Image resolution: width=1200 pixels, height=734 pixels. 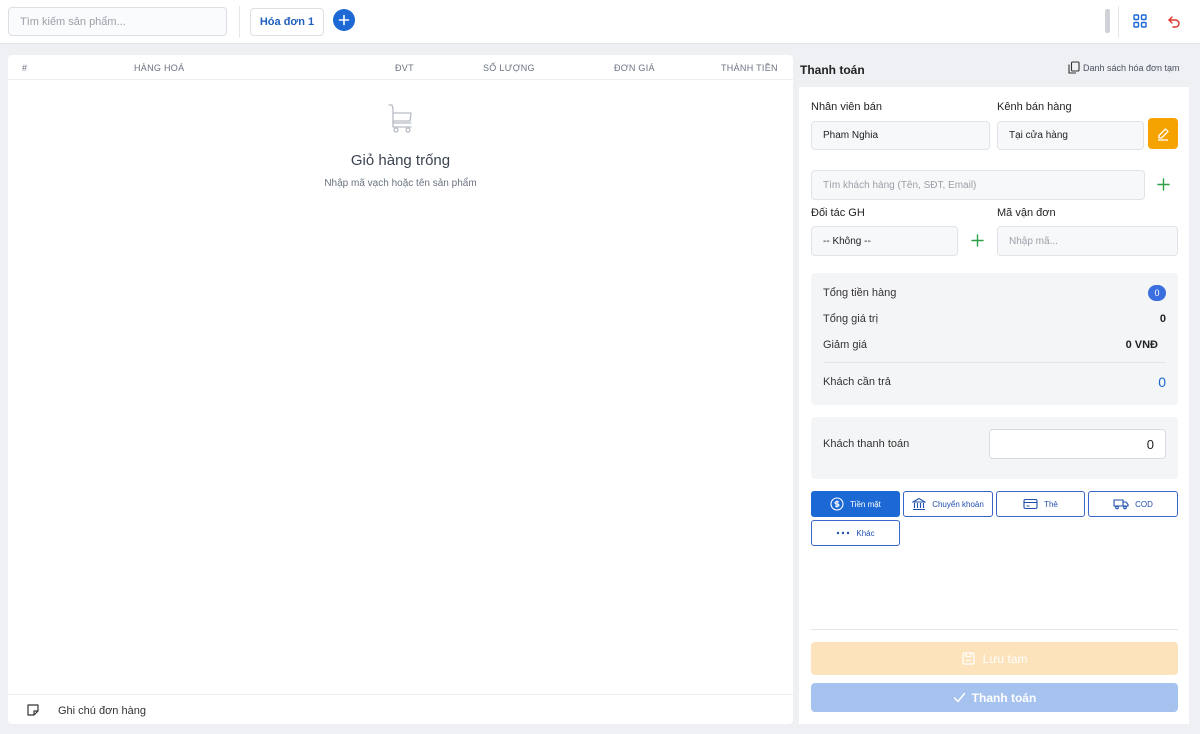 I want to click on customer-search-input, so click(x=978, y=185).